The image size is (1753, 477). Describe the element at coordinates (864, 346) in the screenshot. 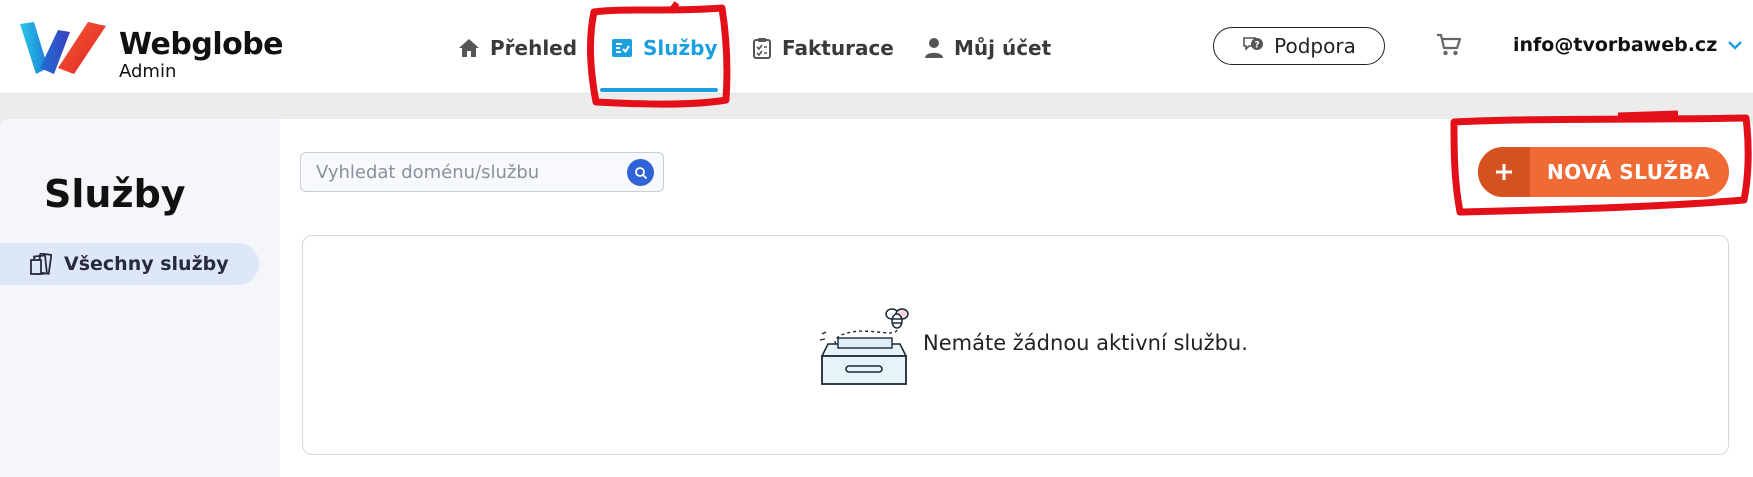

I see `empty-drawer-bee-icon` at that location.